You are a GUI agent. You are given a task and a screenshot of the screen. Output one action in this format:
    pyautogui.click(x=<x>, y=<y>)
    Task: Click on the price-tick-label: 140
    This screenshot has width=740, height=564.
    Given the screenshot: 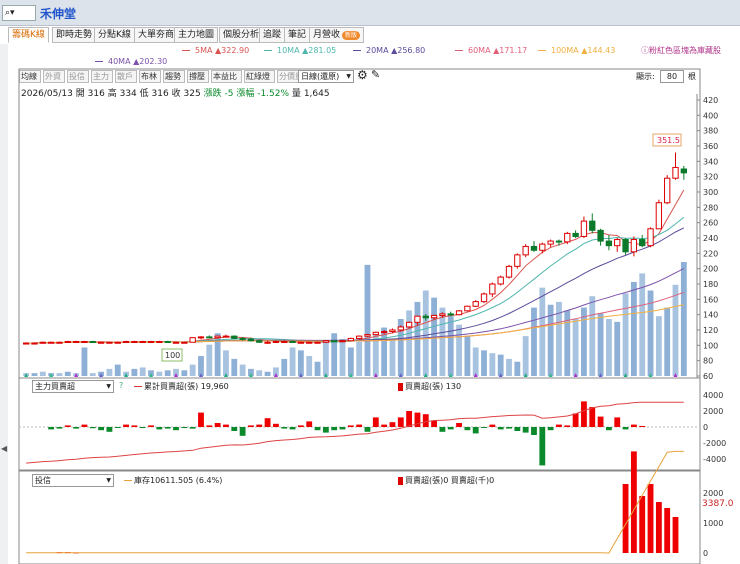 What is the action you would take?
    pyautogui.click(x=710, y=315)
    